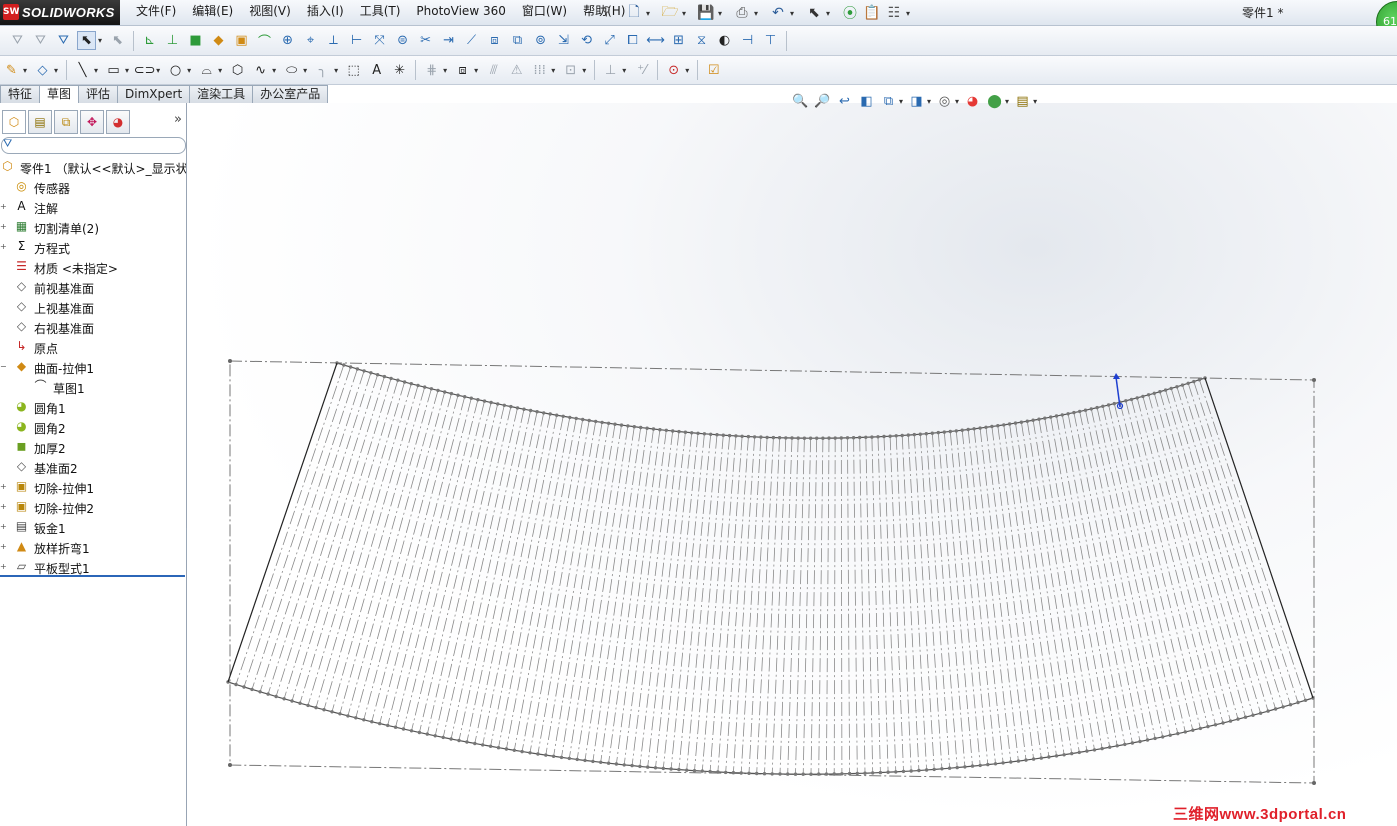 This screenshot has width=1397, height=826. What do you see at coordinates (93, 287) in the screenshot?
I see `feature-tree-item: ◇ 前视基准面` at bounding box center [93, 287].